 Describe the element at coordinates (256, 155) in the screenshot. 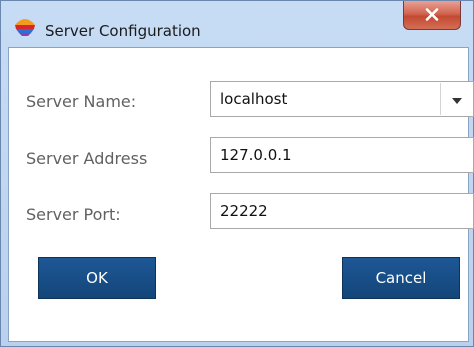

I see `server-address-value: 127.0.0.1` at that location.